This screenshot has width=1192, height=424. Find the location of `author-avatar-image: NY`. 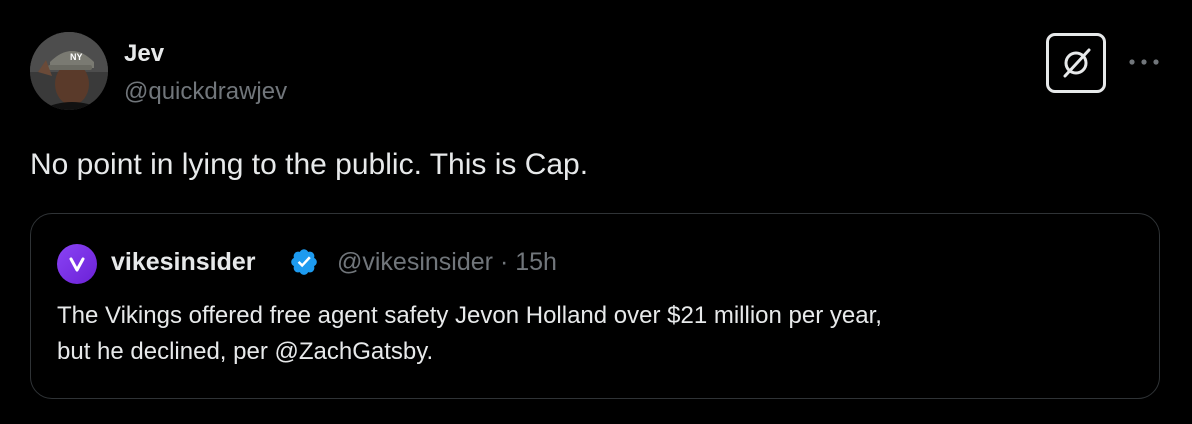

author-avatar-image: NY is located at coordinates (69, 71).